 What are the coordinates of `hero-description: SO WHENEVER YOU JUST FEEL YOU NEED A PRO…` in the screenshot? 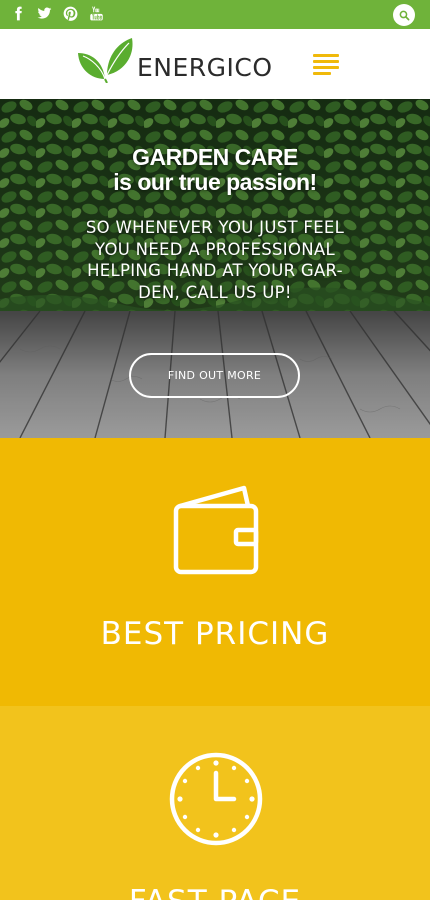 It's located at (215, 260).